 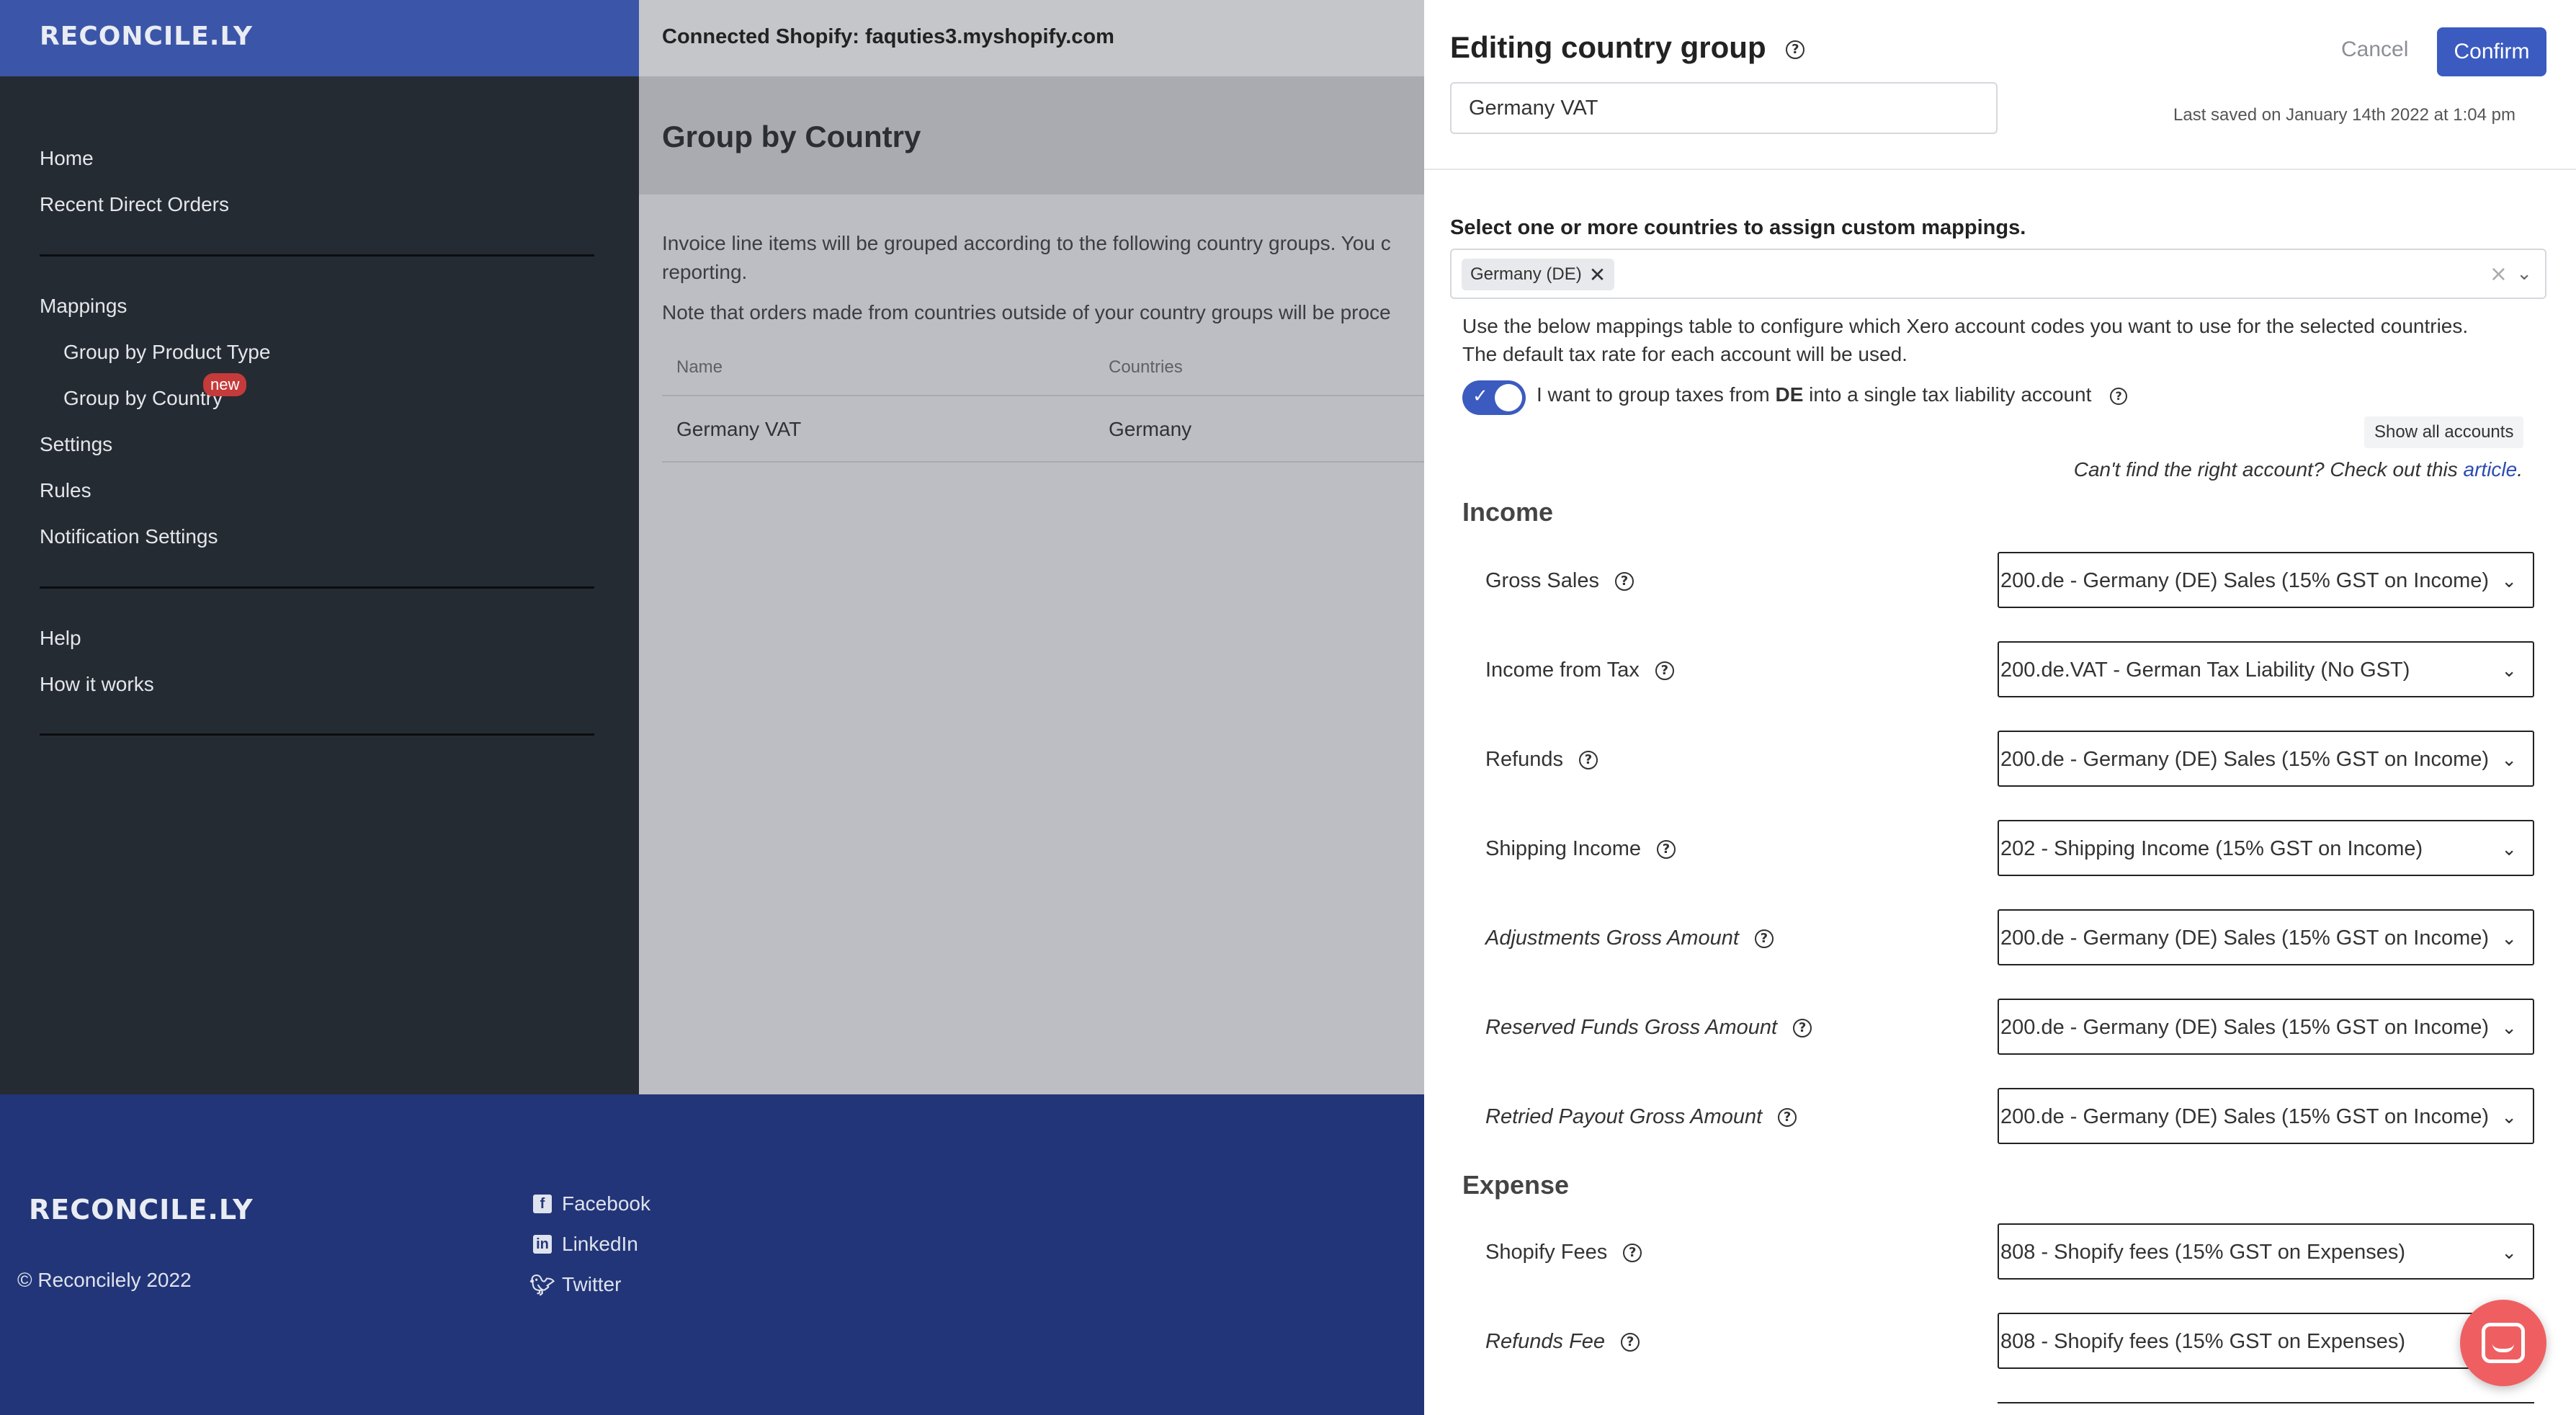 What do you see at coordinates (105, 1280) in the screenshot?
I see `copyright: © Reconcilely 2022` at bounding box center [105, 1280].